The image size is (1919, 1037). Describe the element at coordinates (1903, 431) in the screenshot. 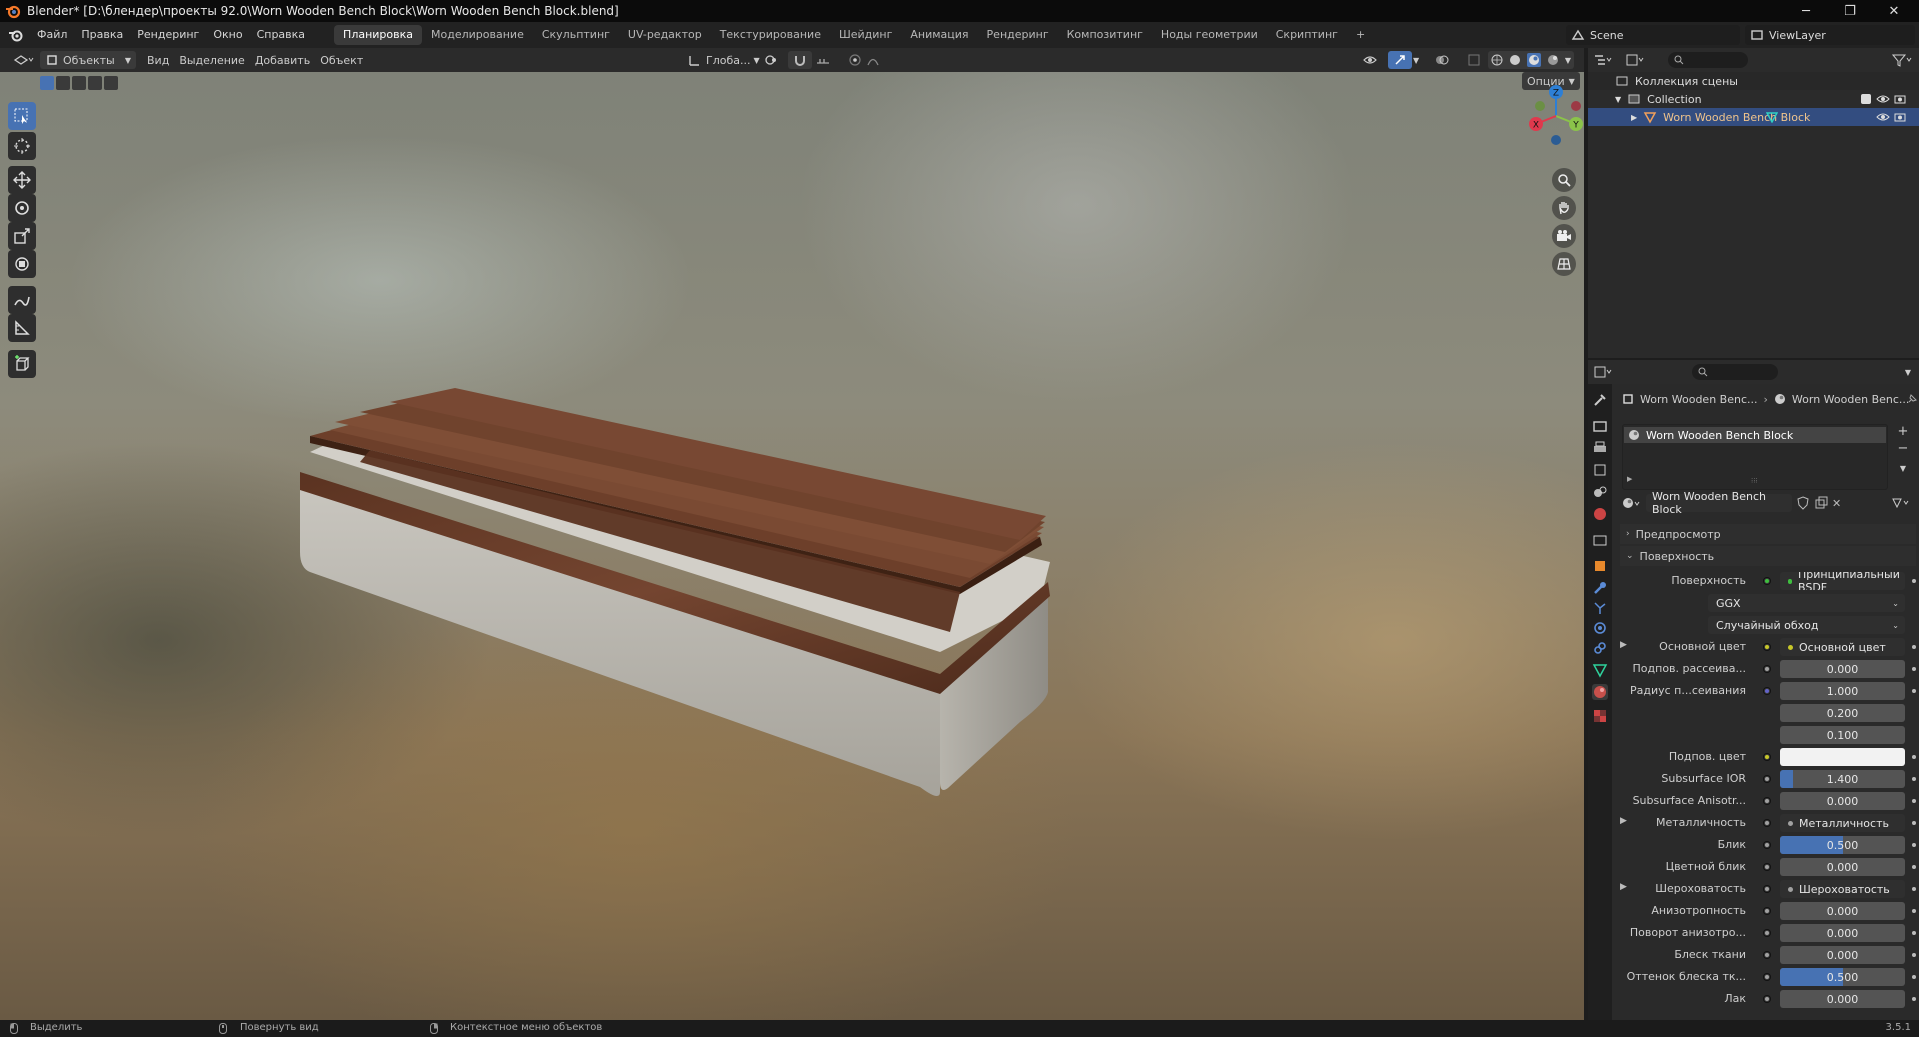

I see `add-slot-icon: +` at that location.